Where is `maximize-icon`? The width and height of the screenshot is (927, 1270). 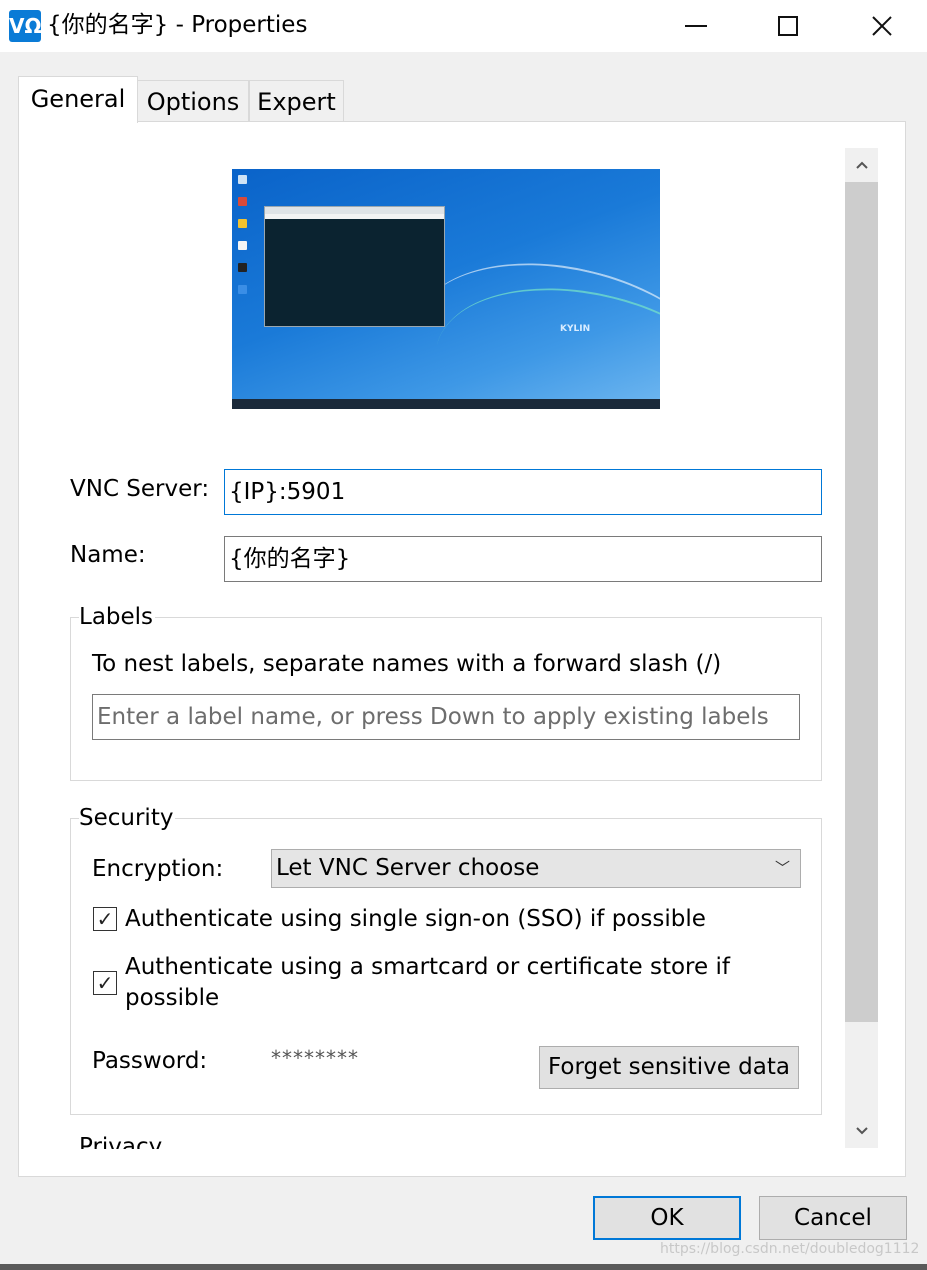
maximize-icon is located at coordinates (788, 26).